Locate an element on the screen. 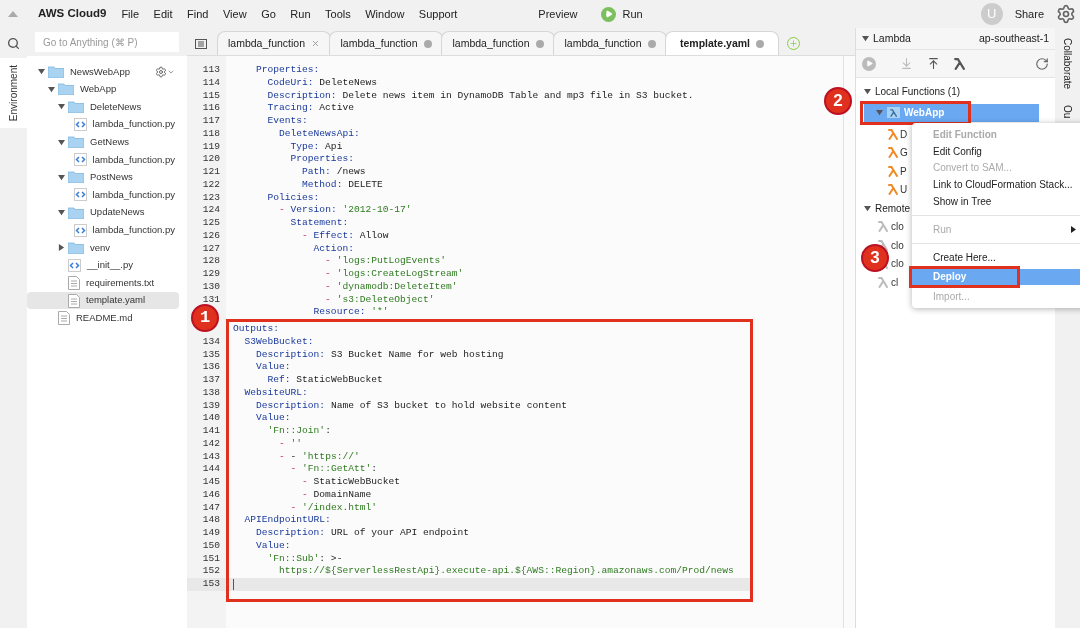  line-number: 126 is located at coordinates (211, 235).